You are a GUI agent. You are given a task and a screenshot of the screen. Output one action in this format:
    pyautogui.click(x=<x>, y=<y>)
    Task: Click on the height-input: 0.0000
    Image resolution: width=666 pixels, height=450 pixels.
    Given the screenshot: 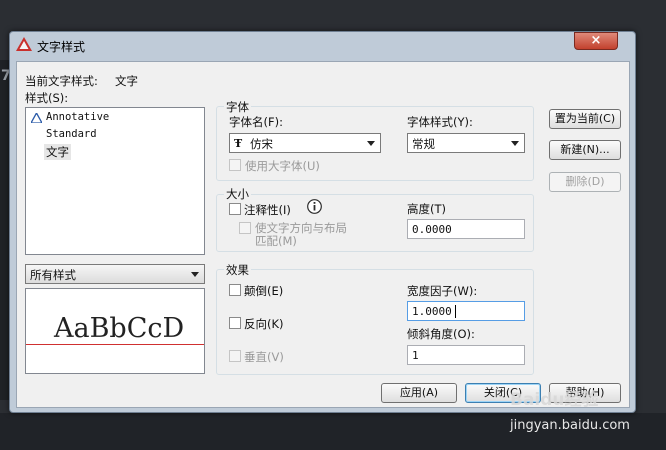 What is the action you would take?
    pyautogui.click(x=466, y=229)
    